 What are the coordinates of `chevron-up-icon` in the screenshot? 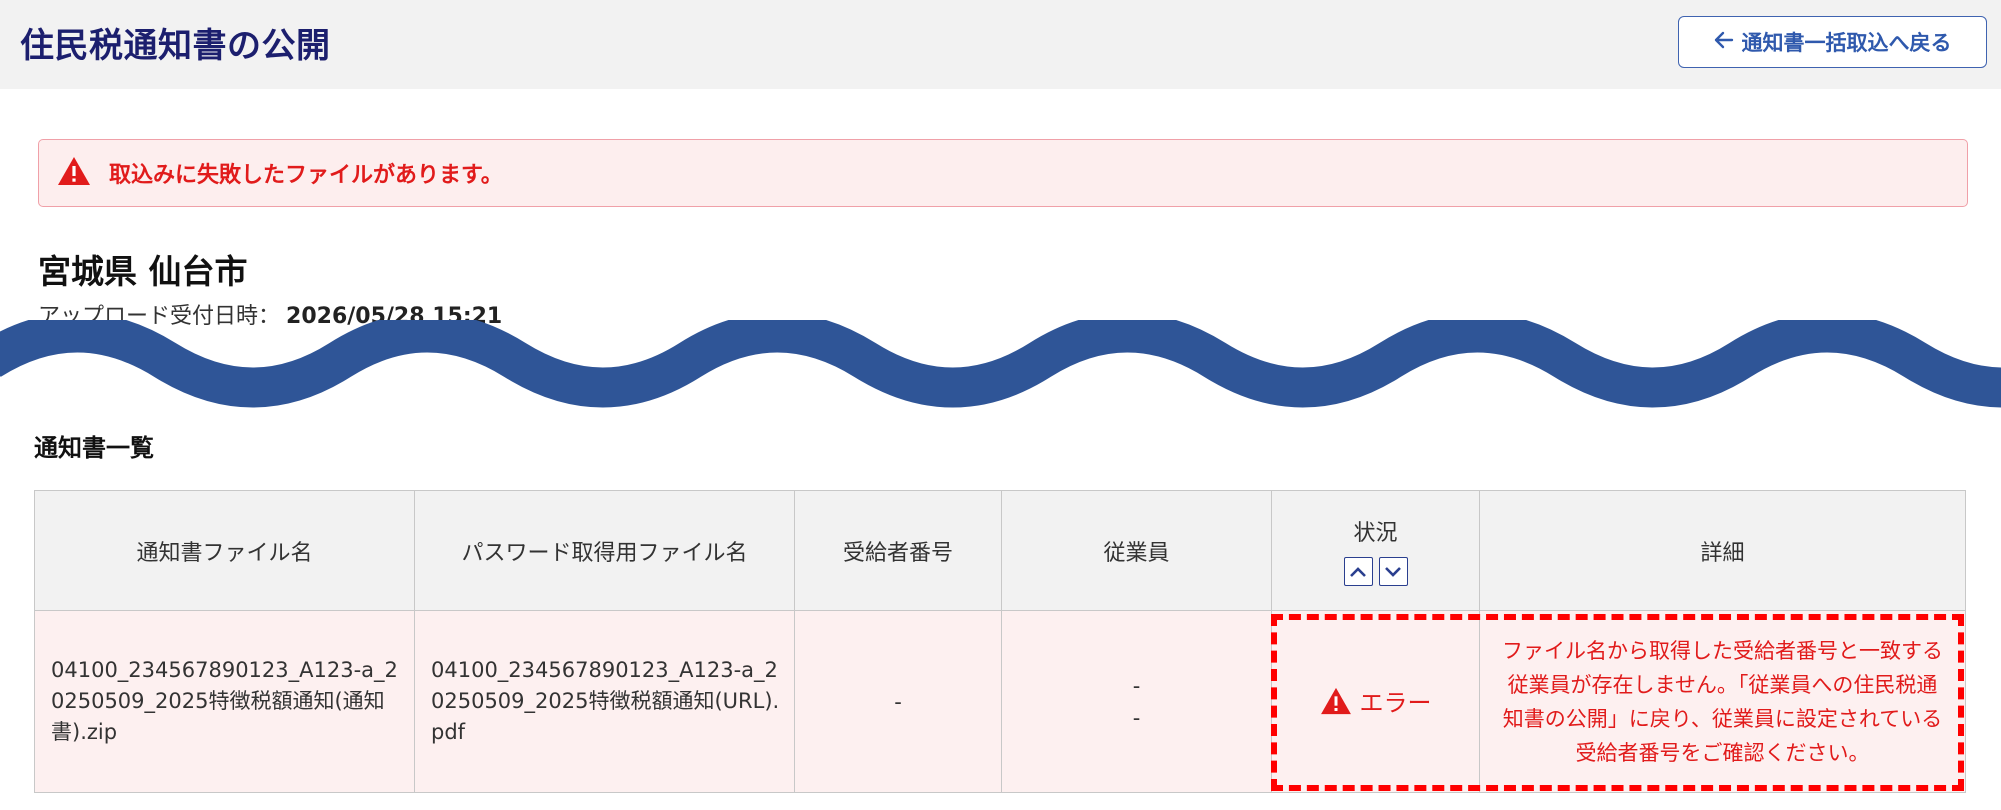 It's located at (1358, 571).